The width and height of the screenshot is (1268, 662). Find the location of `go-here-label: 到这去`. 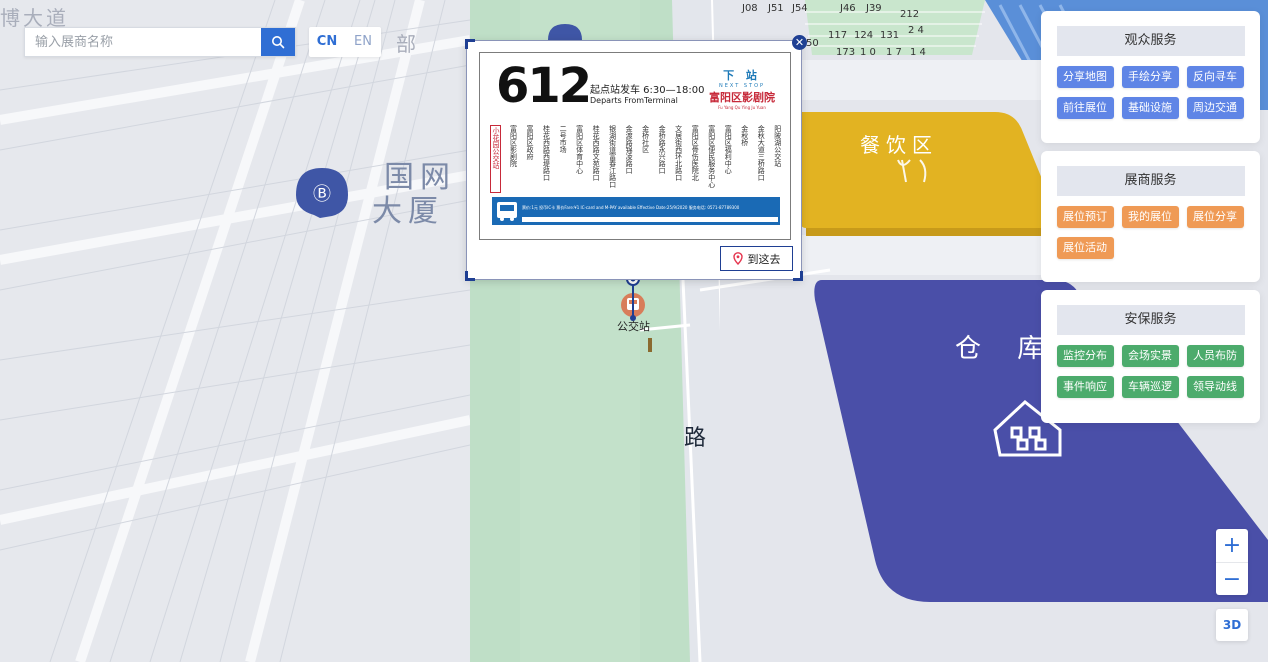

go-here-label: 到这去 is located at coordinates (764, 259).